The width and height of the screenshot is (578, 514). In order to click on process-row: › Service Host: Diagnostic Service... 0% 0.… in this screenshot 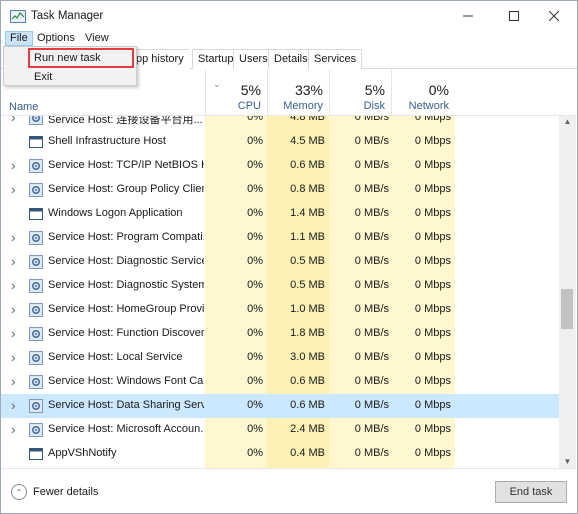, I will do `click(280, 262)`.